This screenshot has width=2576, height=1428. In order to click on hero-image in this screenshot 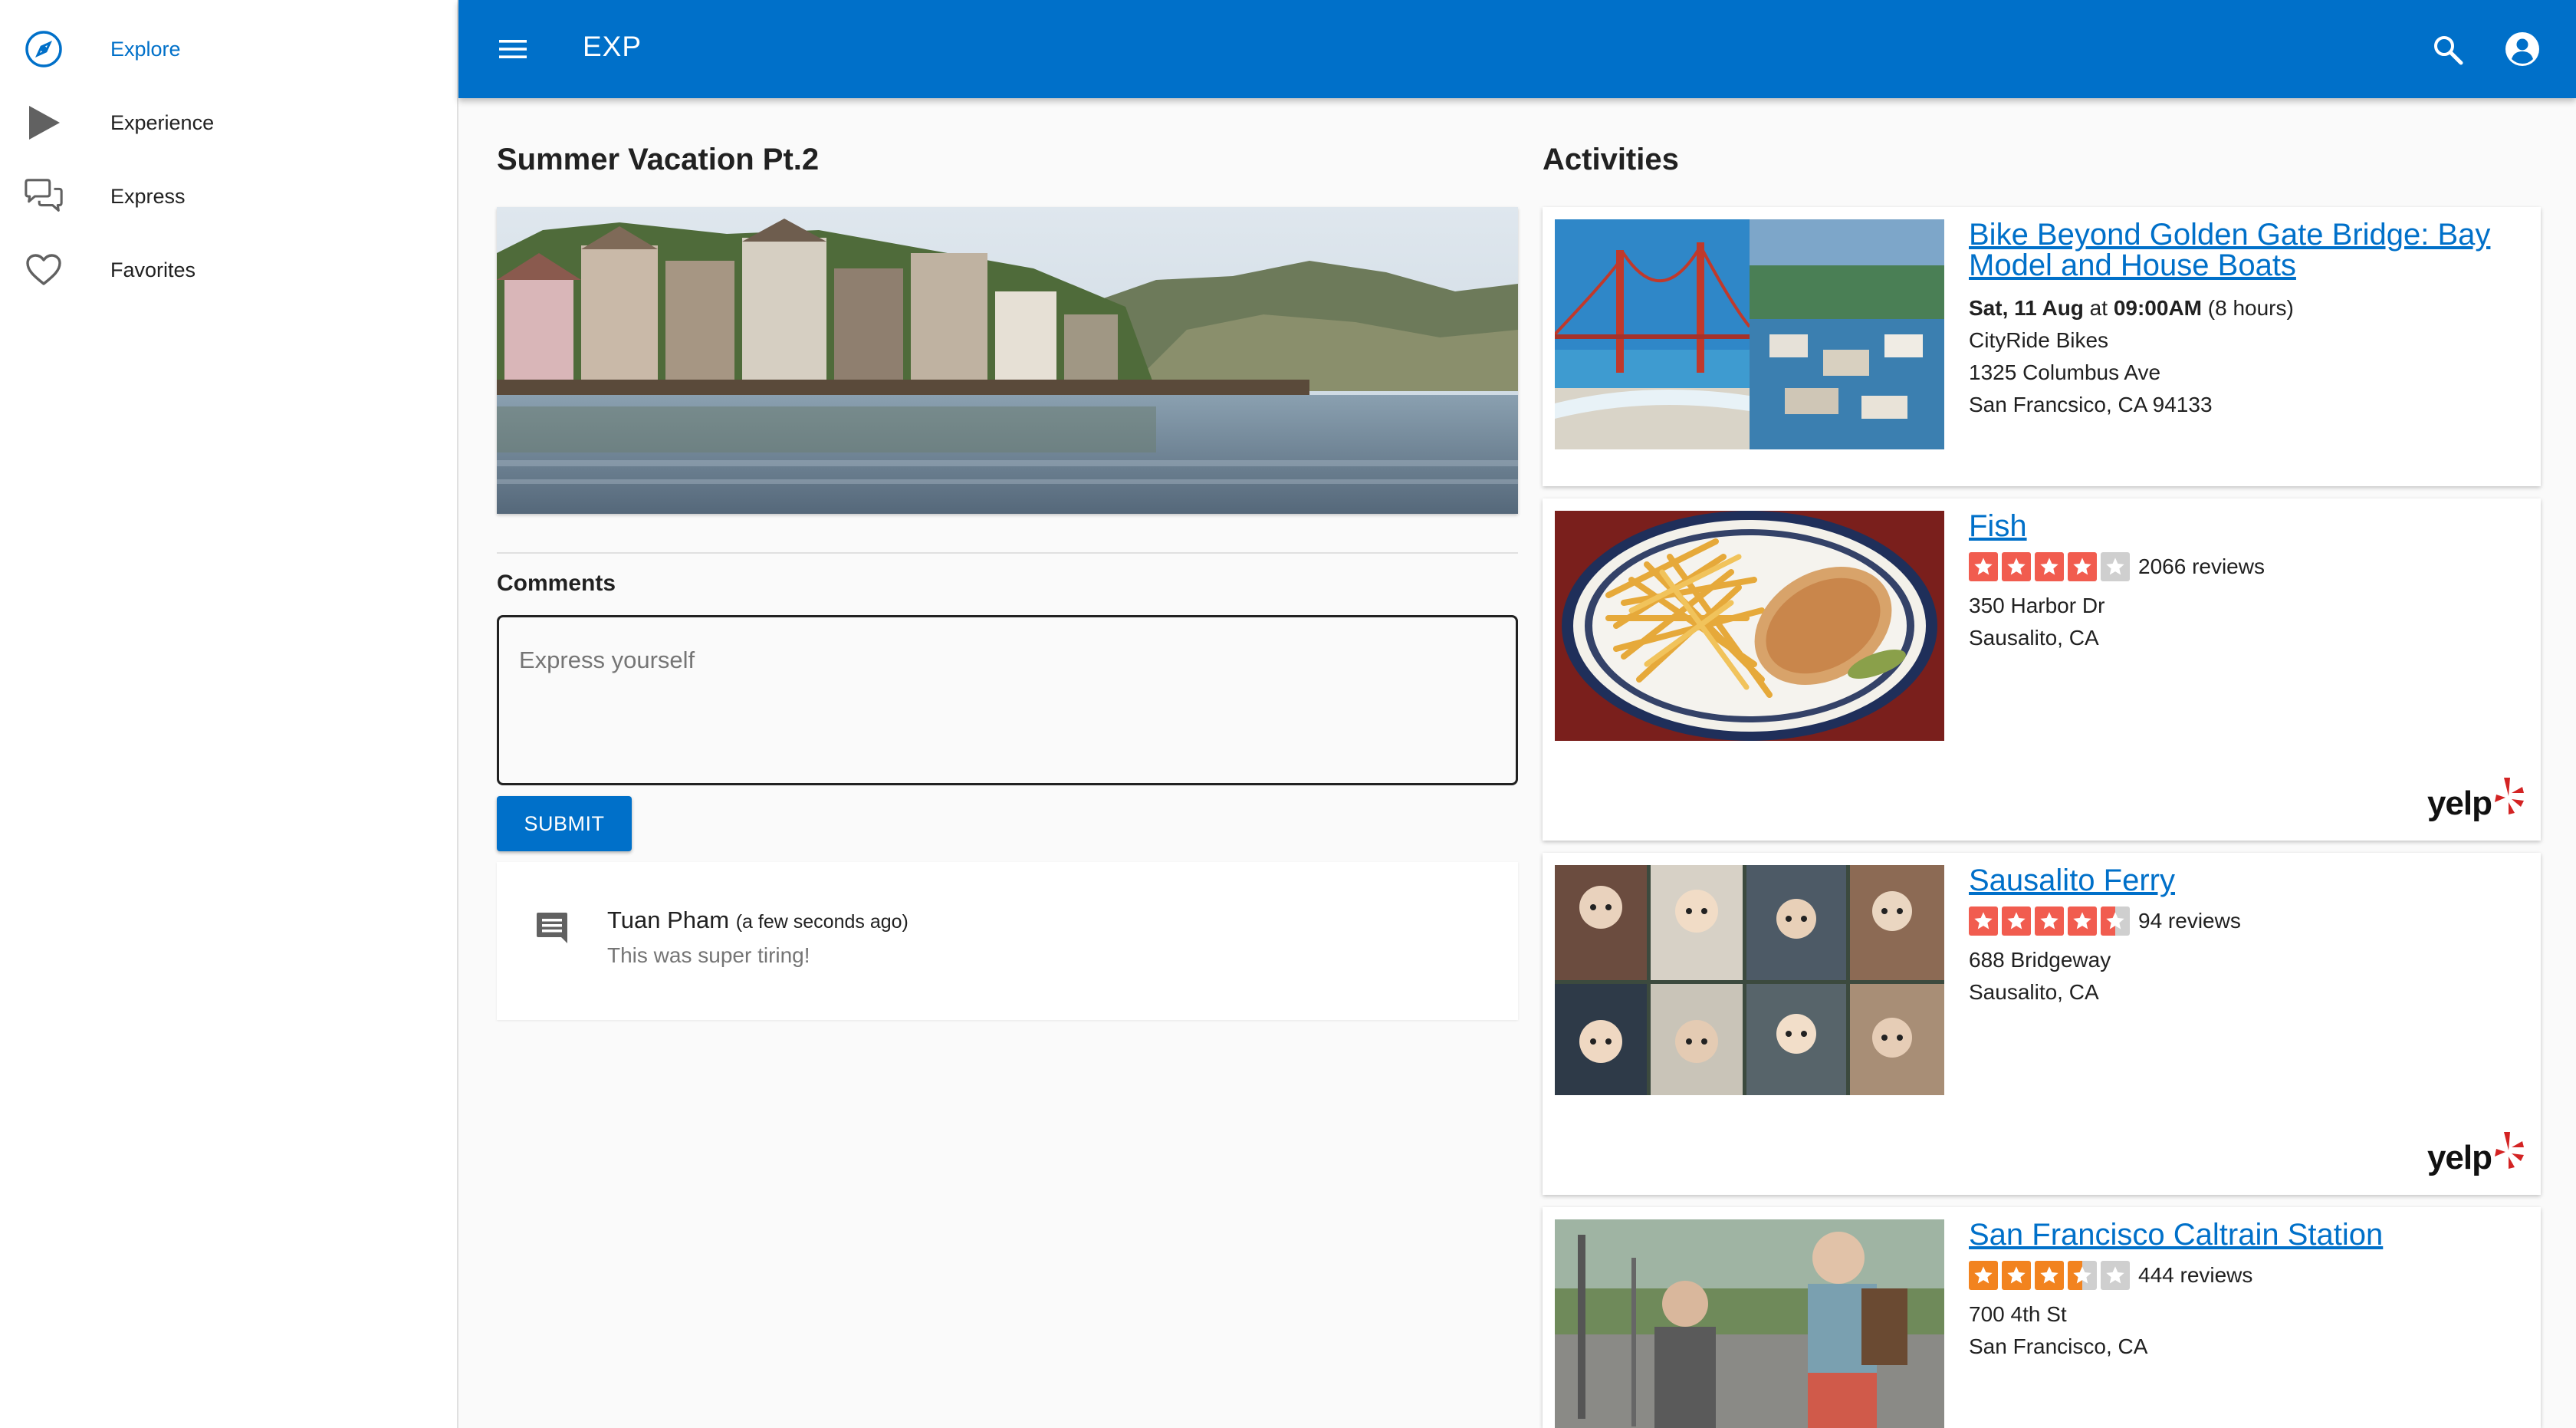, I will do `click(1008, 360)`.